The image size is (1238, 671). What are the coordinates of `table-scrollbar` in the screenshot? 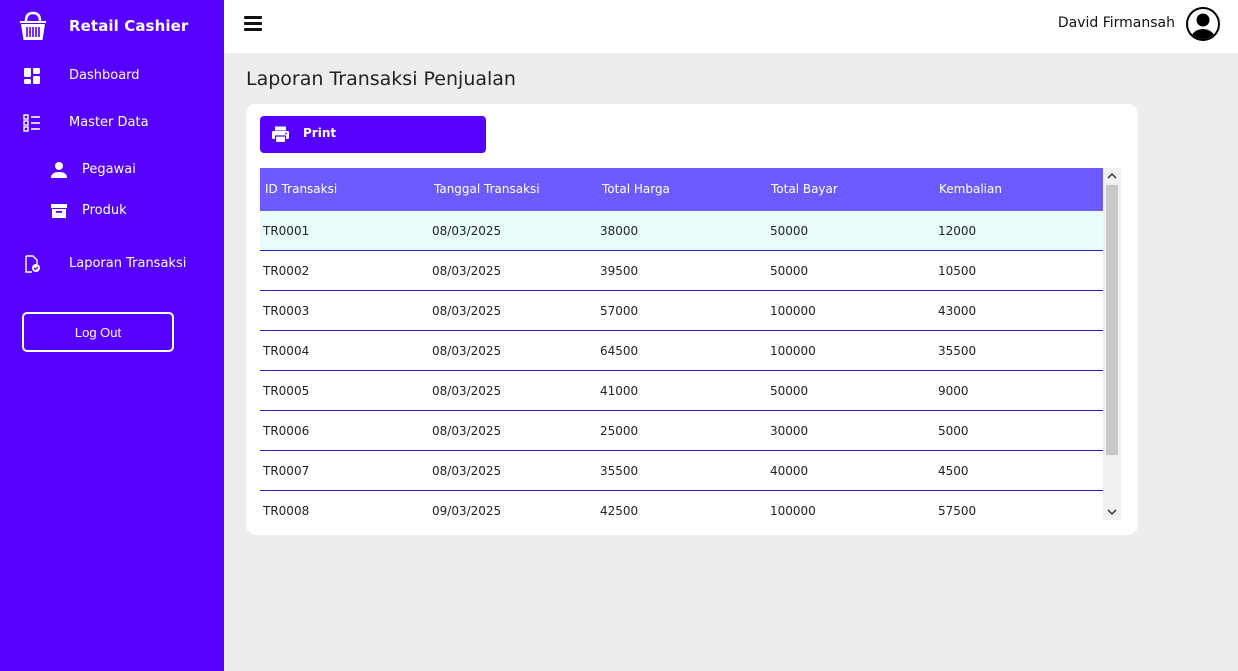 It's located at (1112, 344).